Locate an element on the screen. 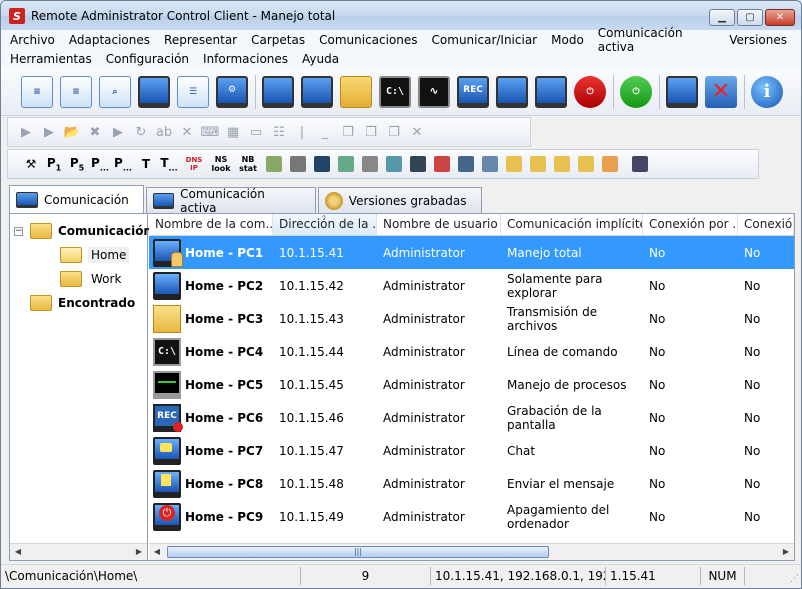 This screenshot has width=802, height=589. keyboard-icon: ⌨ is located at coordinates (210, 132).